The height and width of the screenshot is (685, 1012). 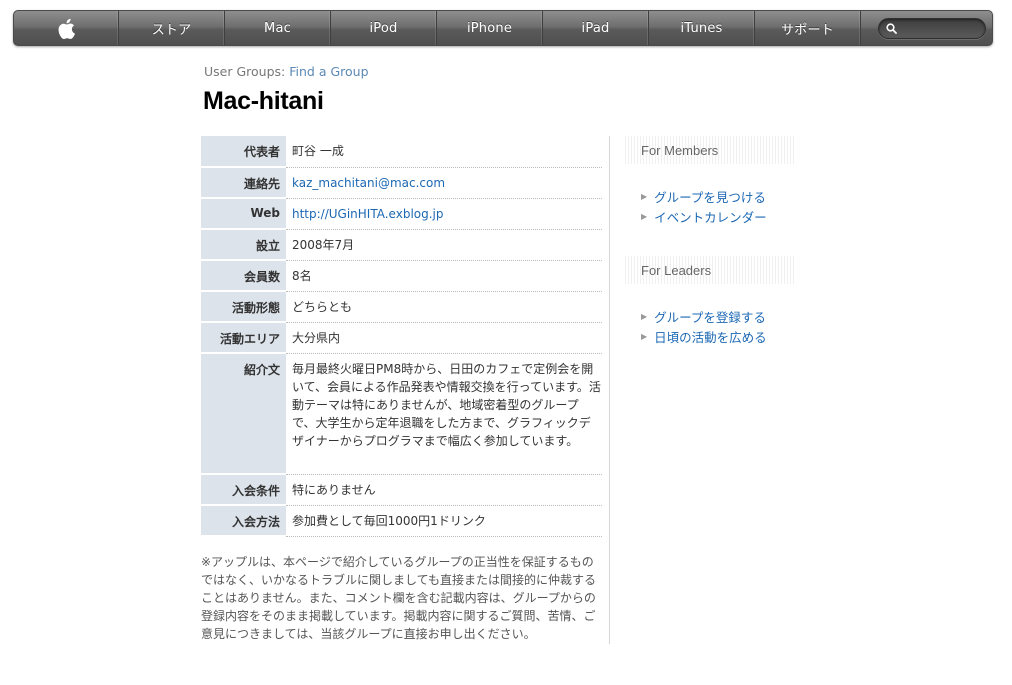 I want to click on search-icon, so click(x=891, y=28).